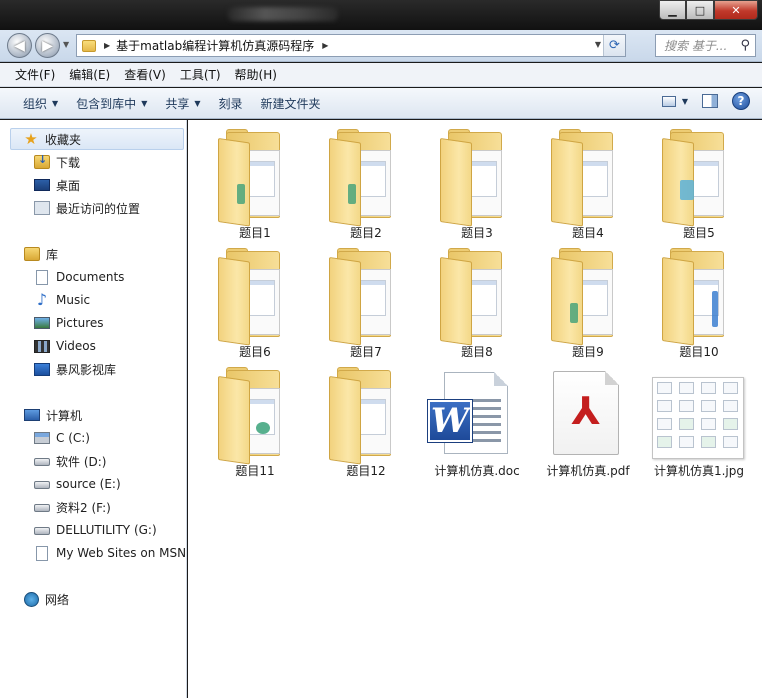 The height and width of the screenshot is (698, 762). What do you see at coordinates (745, 45) in the screenshot?
I see `search-icon: ⚲` at bounding box center [745, 45].